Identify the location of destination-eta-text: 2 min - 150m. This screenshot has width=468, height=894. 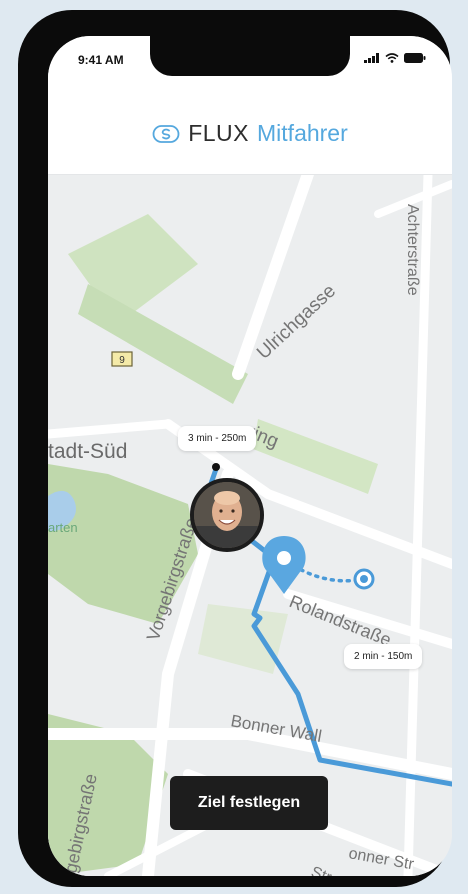
(383, 656).